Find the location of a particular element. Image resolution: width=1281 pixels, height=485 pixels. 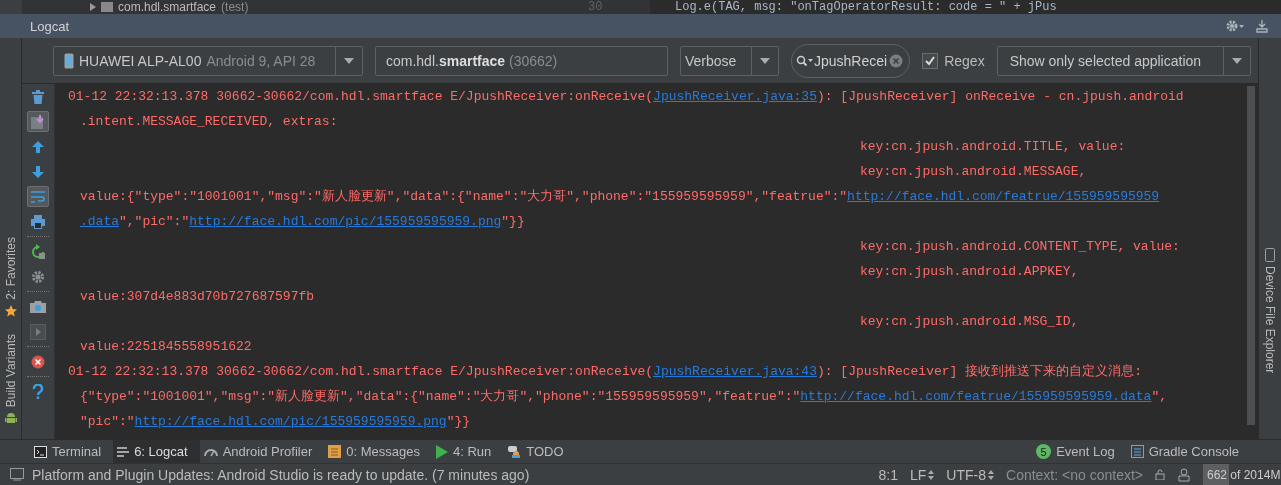

trash-icon is located at coordinates (38, 96).